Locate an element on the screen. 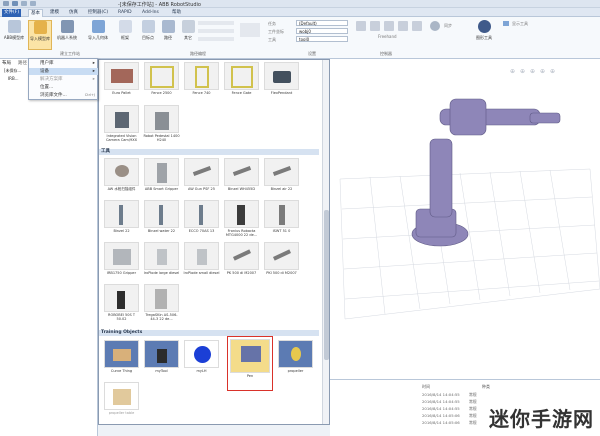 Image resolution: width=600 pixels, height=436 pixels. gallery-item-robot-pedestal: Robot Pedestal 1400 H240 is located at coordinates (161, 125).